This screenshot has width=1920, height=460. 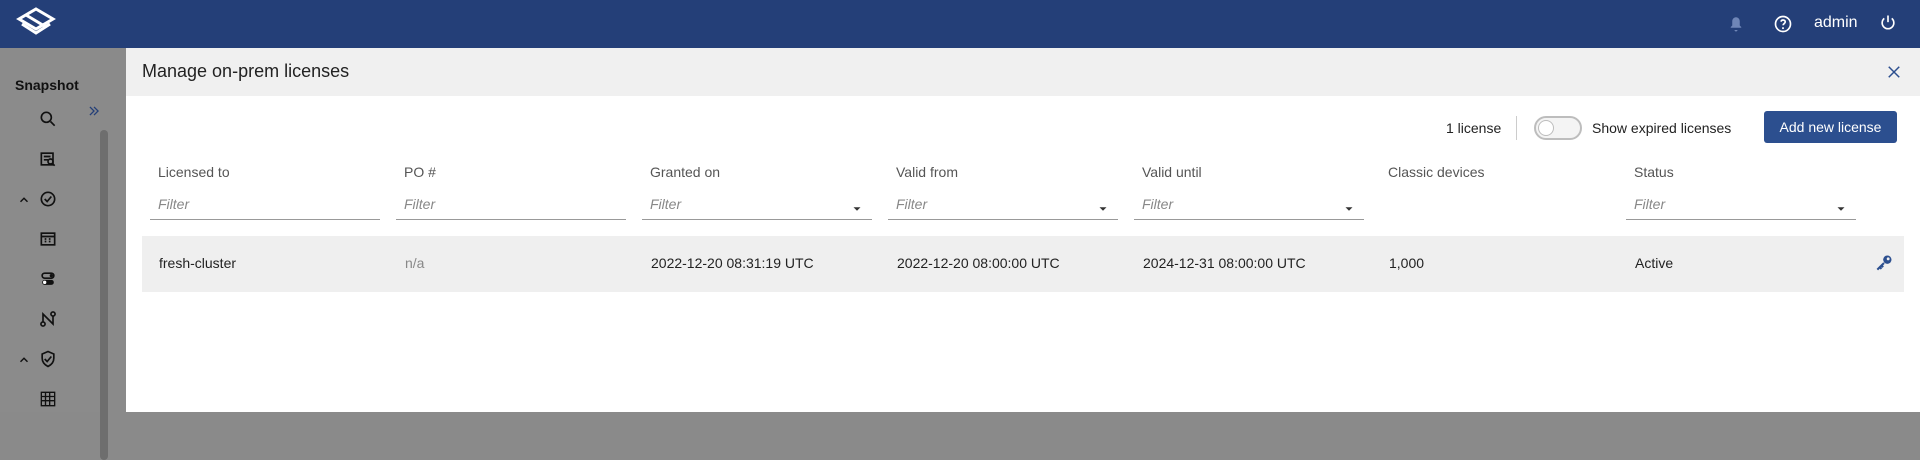 I want to click on check-circle-icon, so click(x=48, y=199).